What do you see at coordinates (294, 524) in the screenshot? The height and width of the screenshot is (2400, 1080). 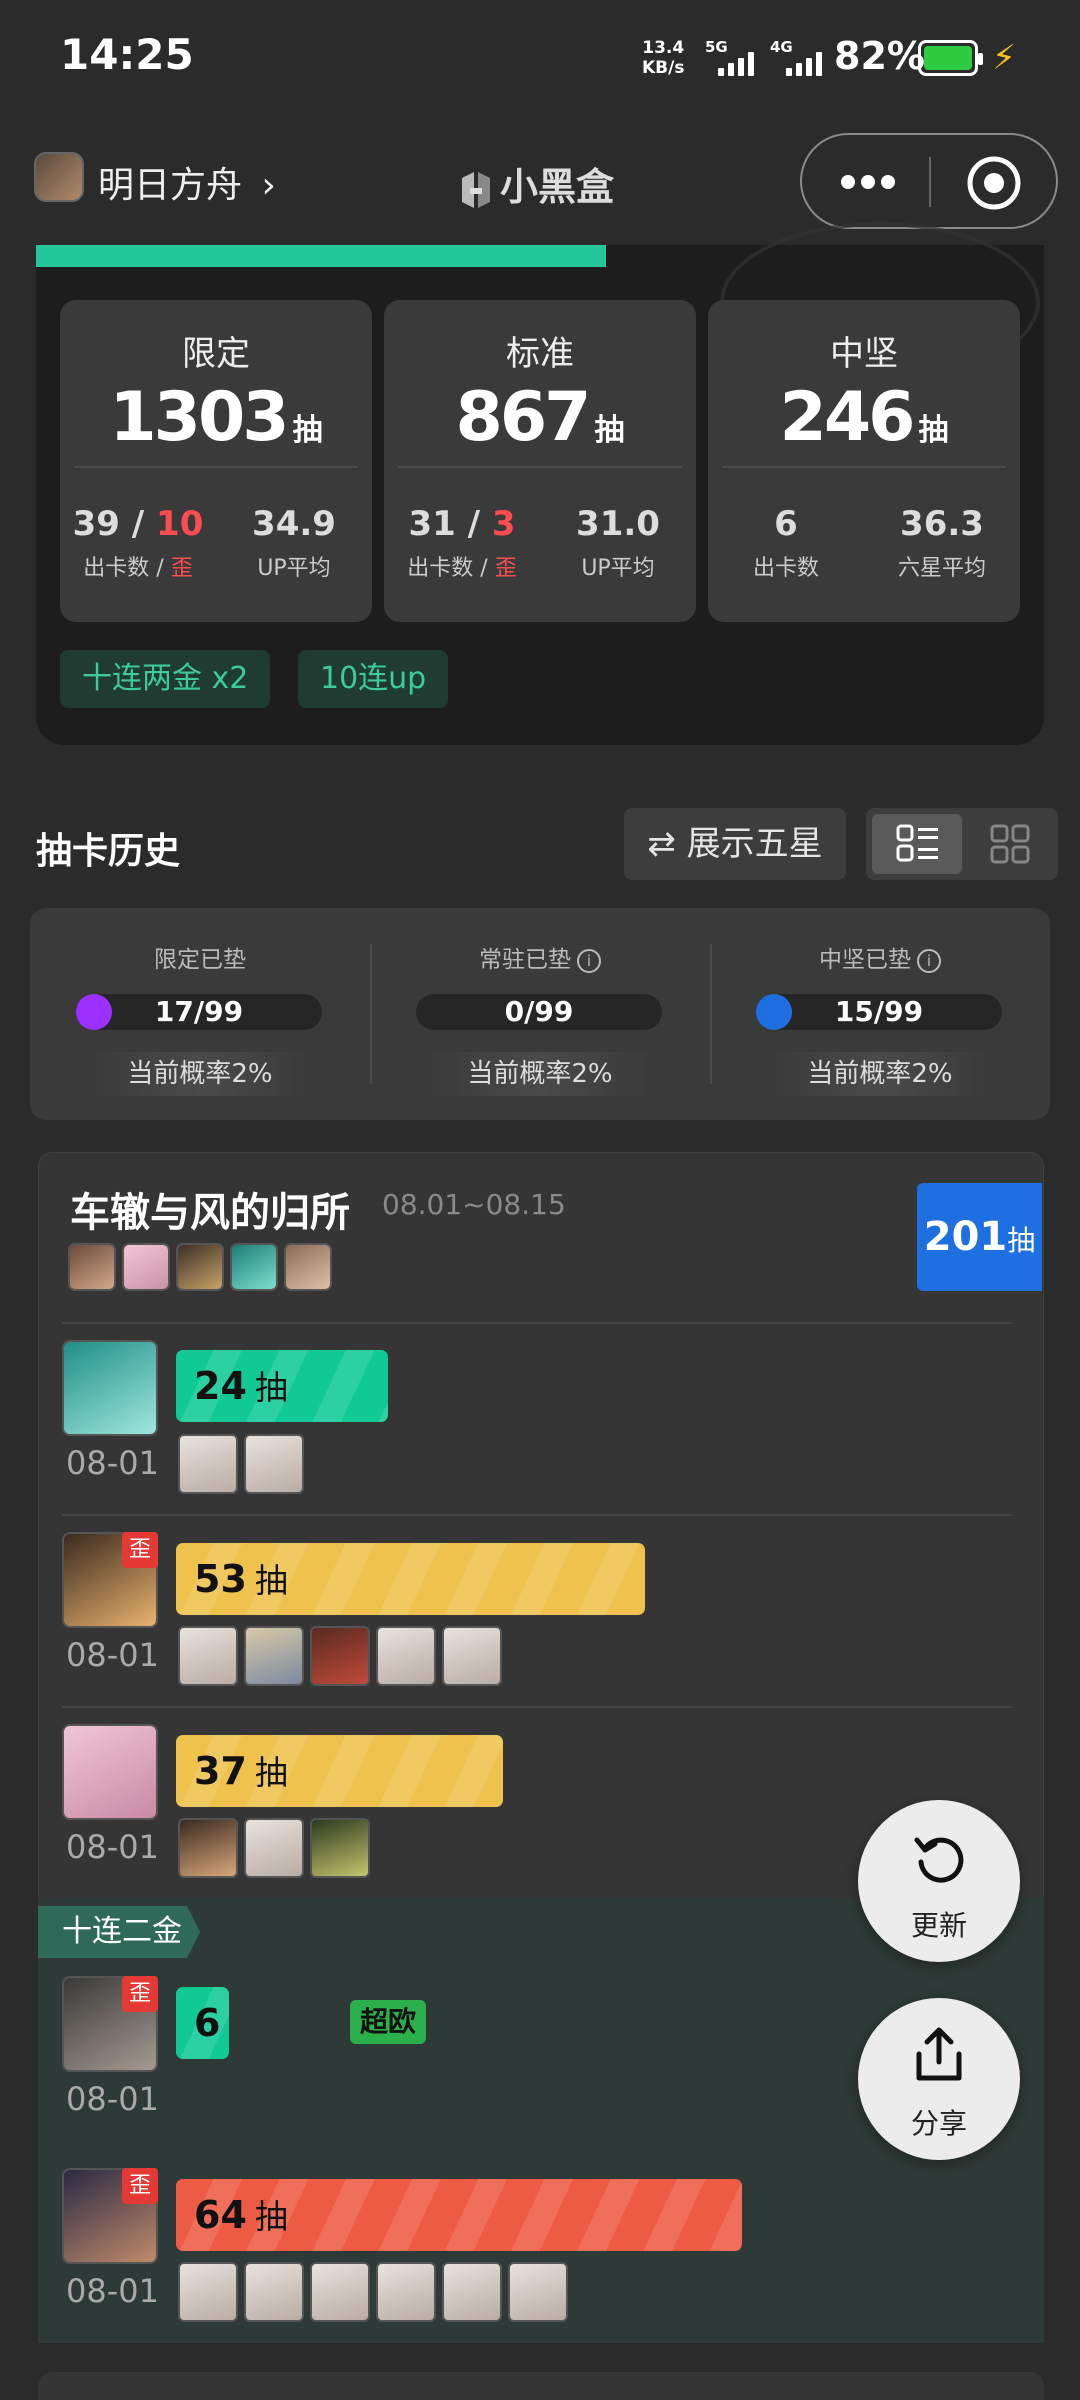 I see `stat-right-value: 34.9` at bounding box center [294, 524].